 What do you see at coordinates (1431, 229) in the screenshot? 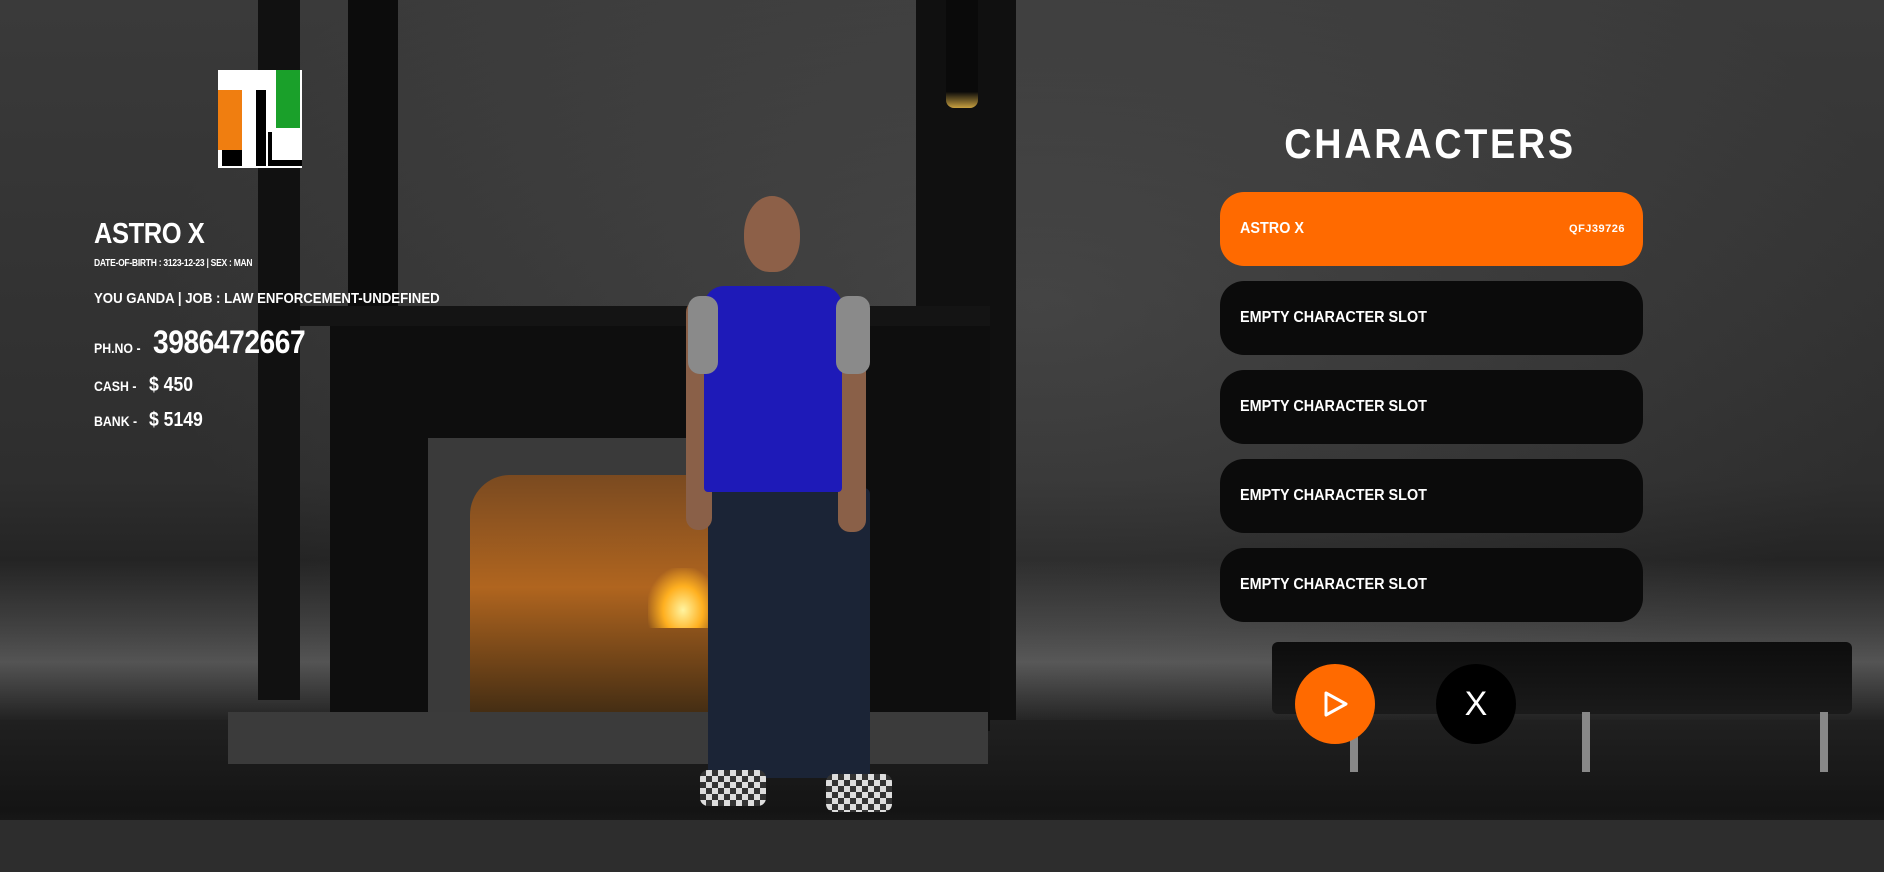
I see `character-slot-selected: ASTRO X QFJ39726` at bounding box center [1431, 229].